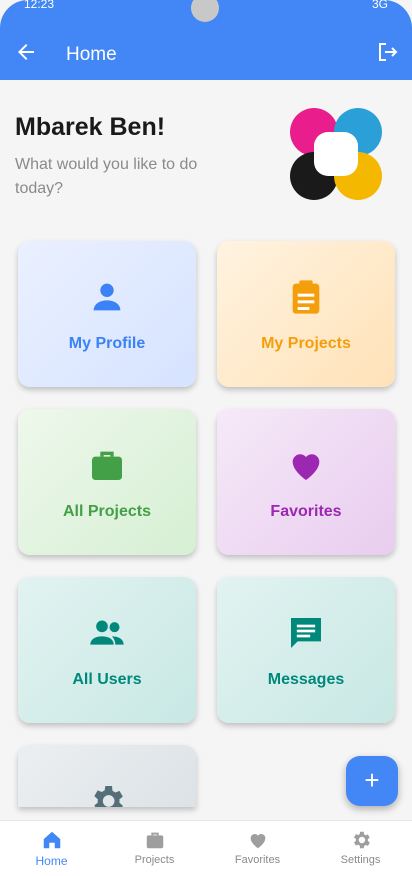  I want to click on card-all-users: All Users, so click(107, 650).